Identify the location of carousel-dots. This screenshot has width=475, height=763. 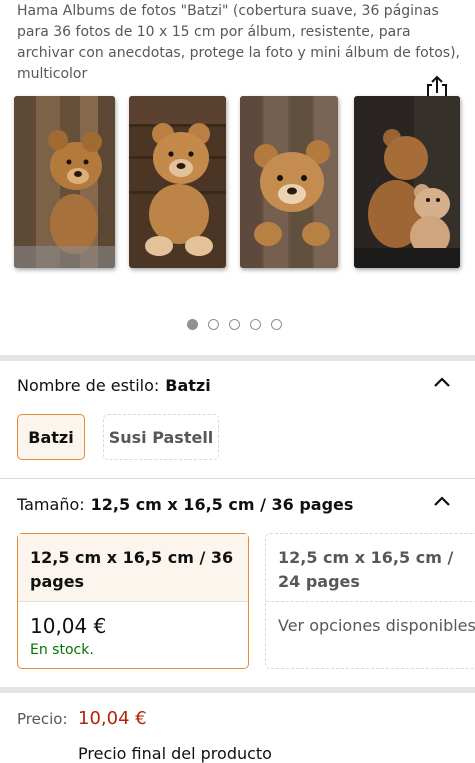
(234, 324).